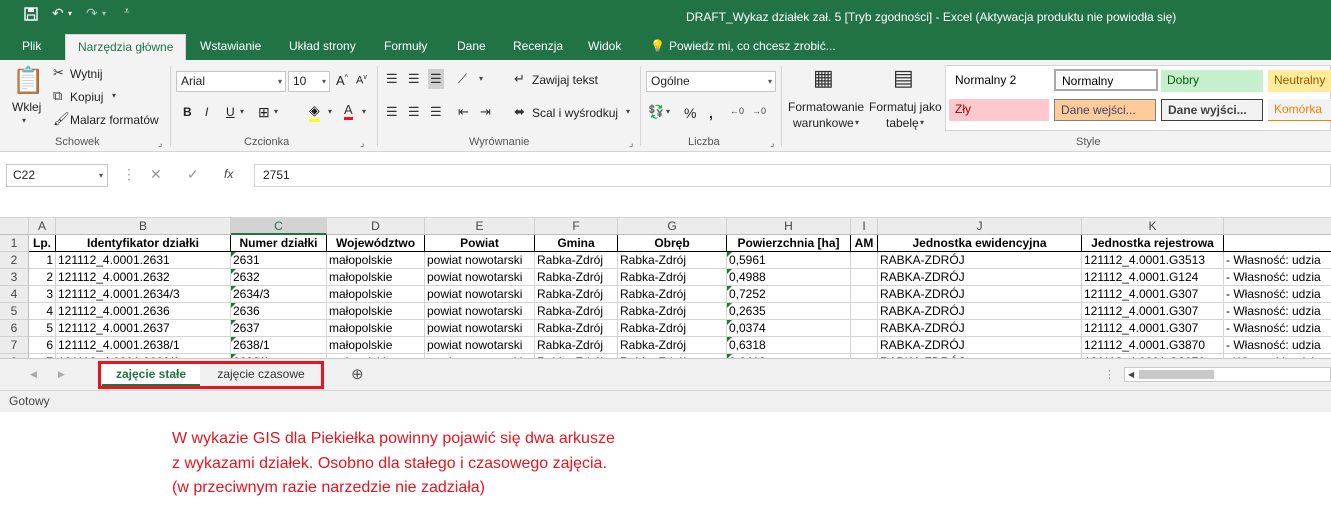 This screenshot has width=1331, height=526. I want to click on table-cell: 6, so click(42, 345).